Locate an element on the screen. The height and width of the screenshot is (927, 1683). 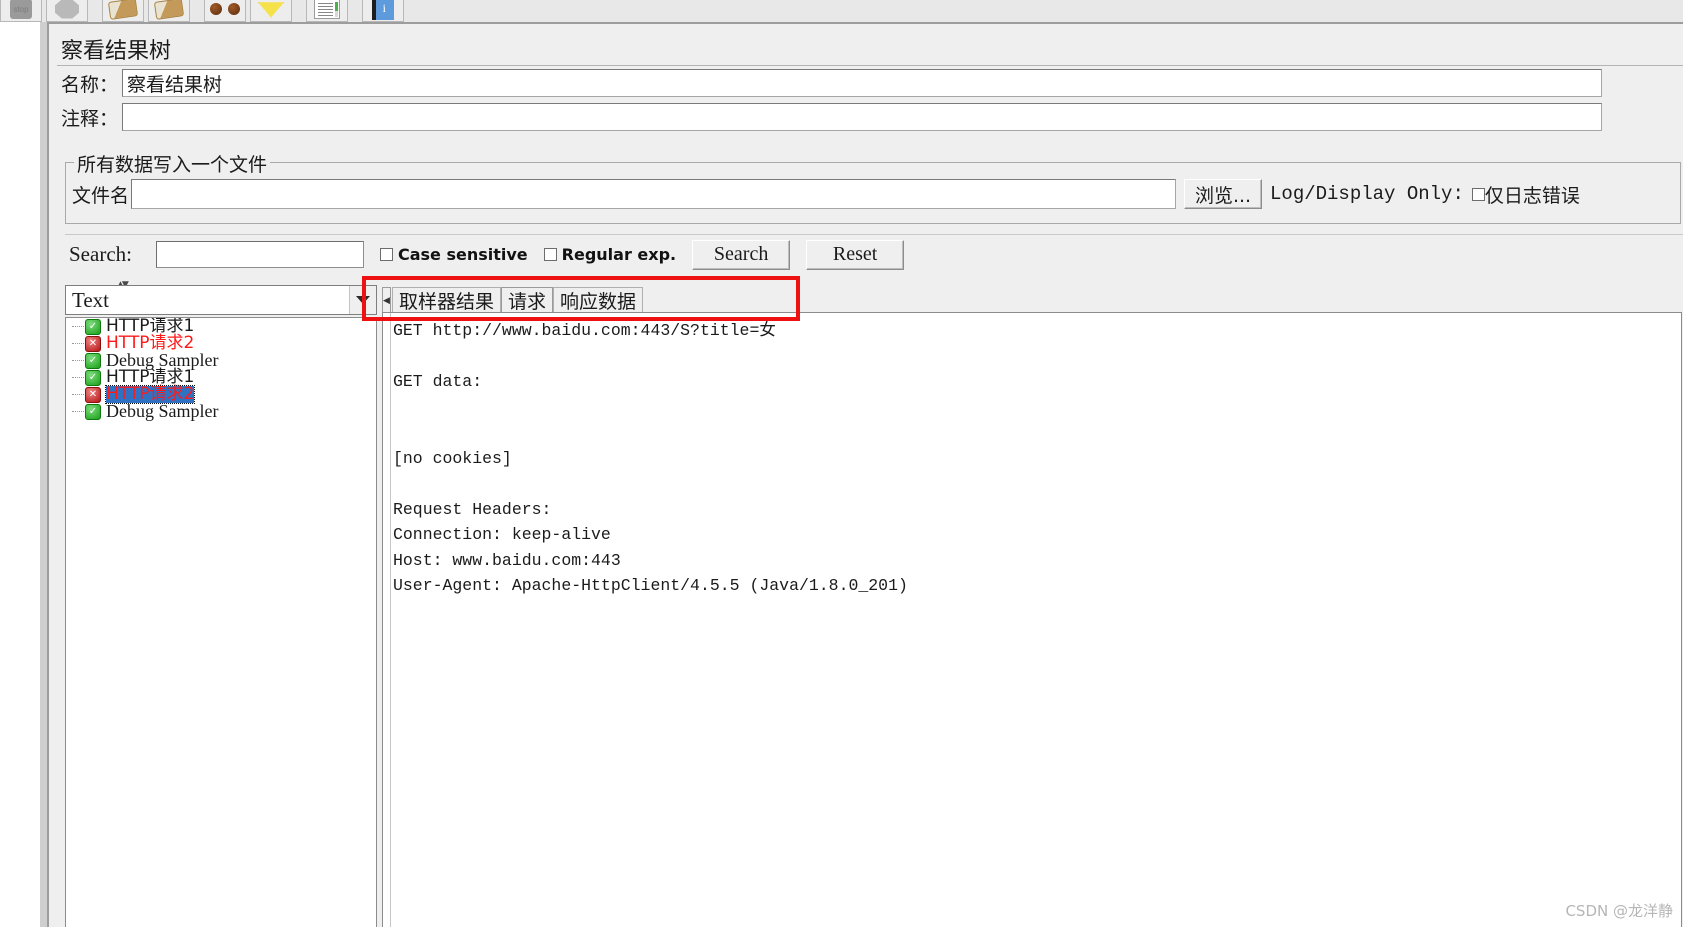
broom-all-icon is located at coordinates (169, 10).